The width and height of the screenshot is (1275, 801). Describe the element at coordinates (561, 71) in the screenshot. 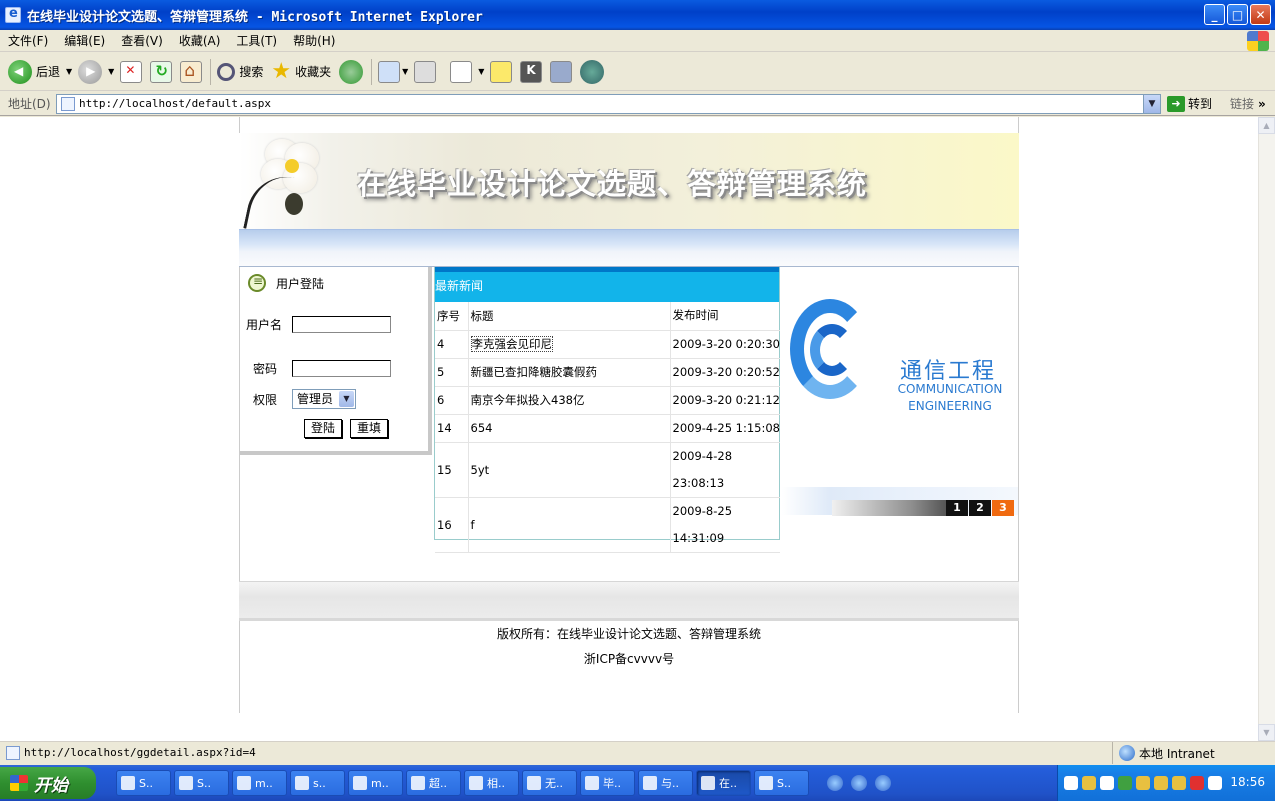

I see `research-icon` at that location.